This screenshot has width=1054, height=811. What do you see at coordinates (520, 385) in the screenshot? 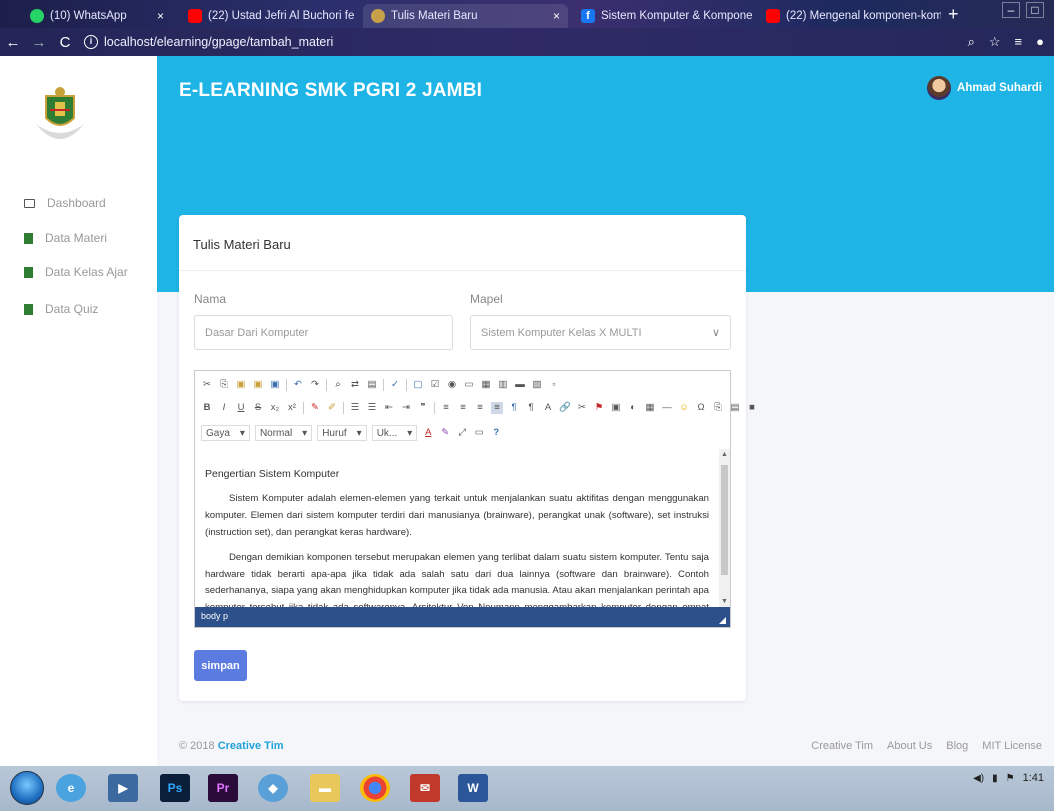
I see `button-field-icon: ▬` at bounding box center [520, 385].